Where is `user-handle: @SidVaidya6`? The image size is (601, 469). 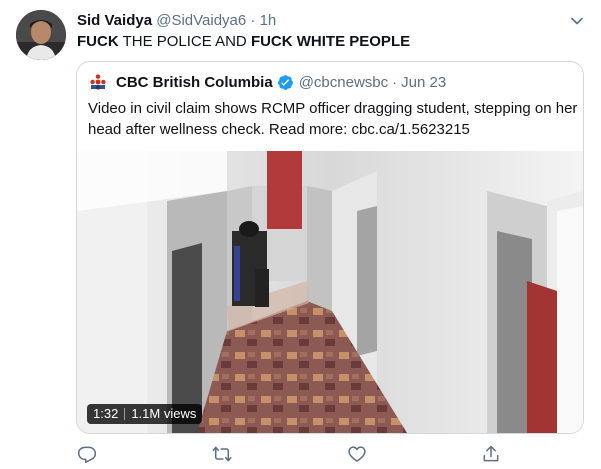 user-handle: @SidVaidya6 is located at coordinates (201, 20).